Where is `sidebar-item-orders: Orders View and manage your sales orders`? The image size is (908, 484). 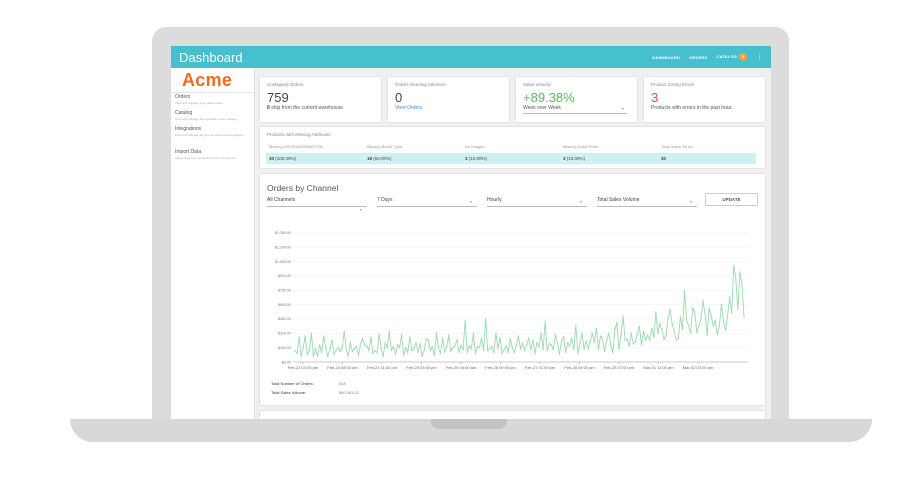
sidebar-item-orders: Orders View and manage your sales orders is located at coordinates (213, 99).